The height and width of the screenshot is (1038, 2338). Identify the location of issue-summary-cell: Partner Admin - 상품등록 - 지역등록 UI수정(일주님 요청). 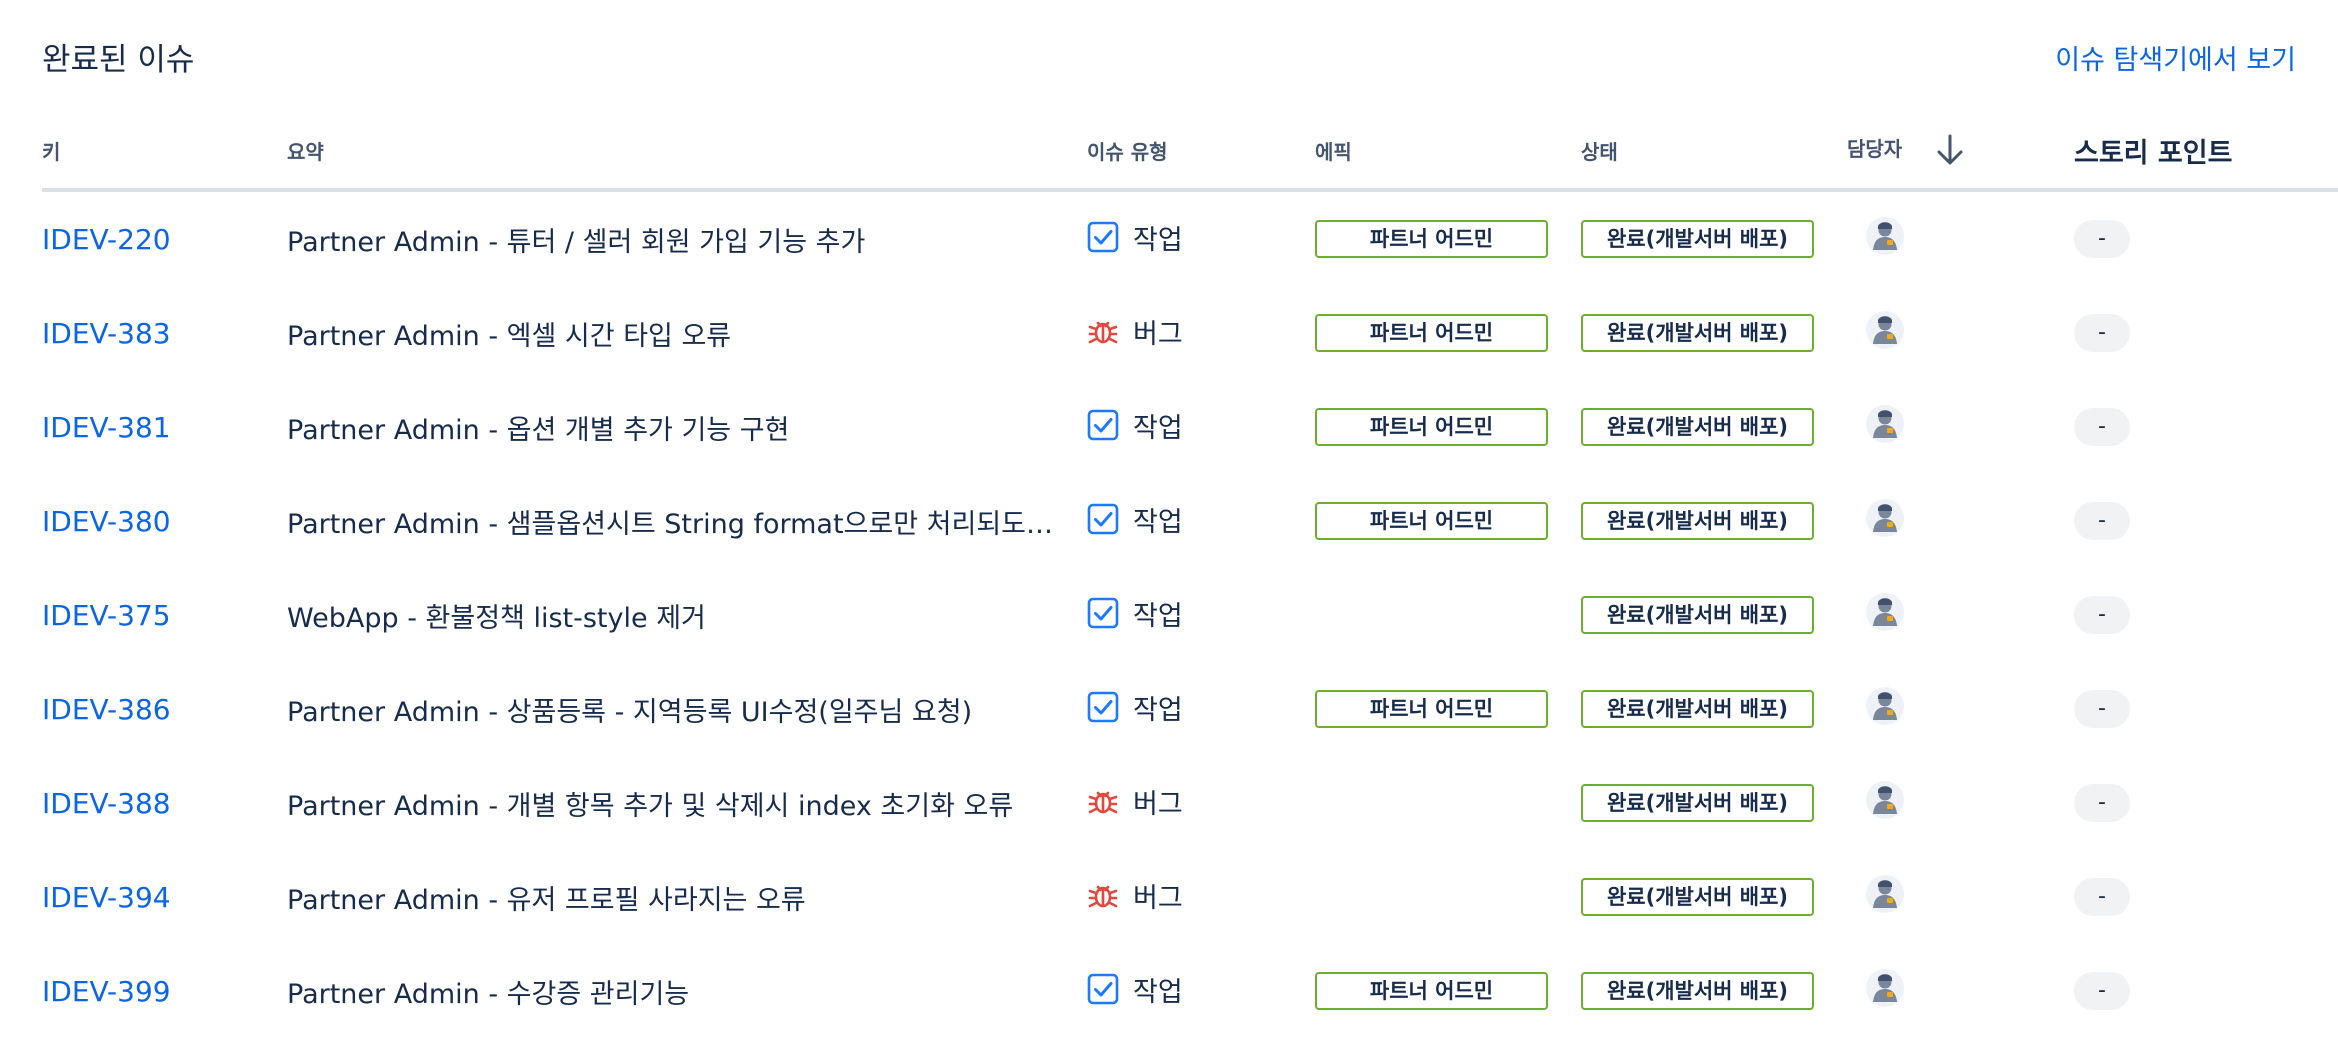
(687, 709).